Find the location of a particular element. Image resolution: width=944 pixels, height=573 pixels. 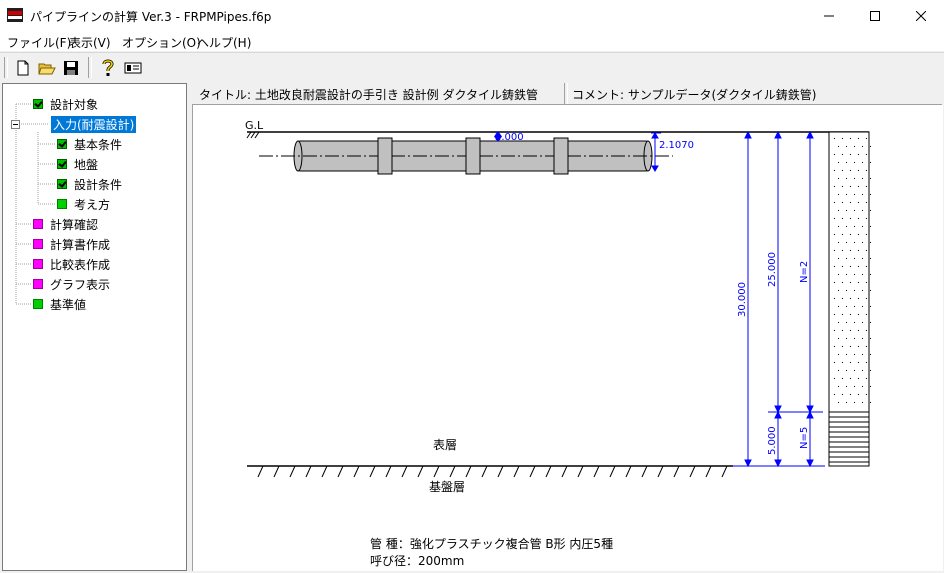

depth-lower-label: 5.000 is located at coordinates (772, 440).